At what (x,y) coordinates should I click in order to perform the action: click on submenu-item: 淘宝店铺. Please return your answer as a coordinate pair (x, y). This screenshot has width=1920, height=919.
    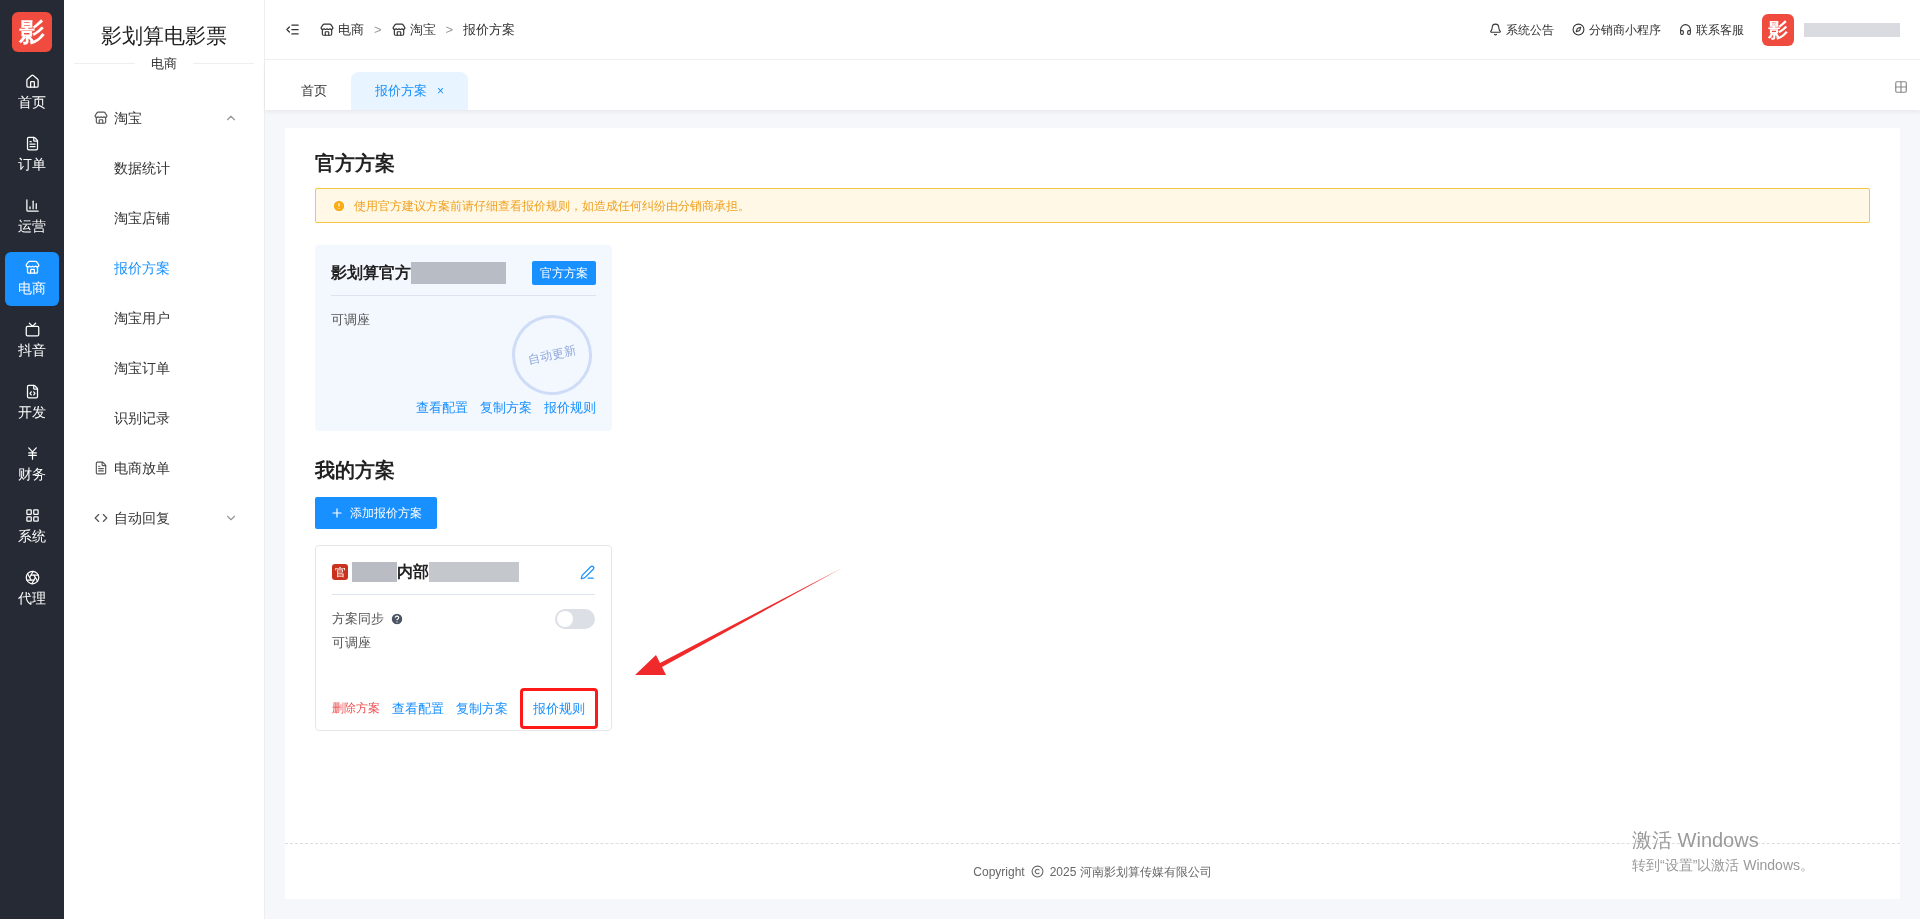
    Looking at the image, I should click on (164, 218).